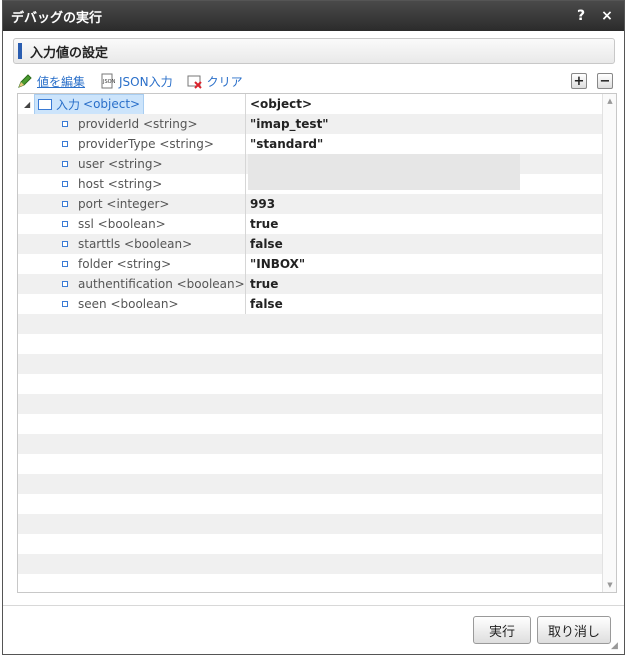 This screenshot has width=627, height=657. What do you see at coordinates (315, 81) in the screenshot?
I see `input-toolbar: 値を編集 JSON JSON入力 クリア + −` at bounding box center [315, 81].